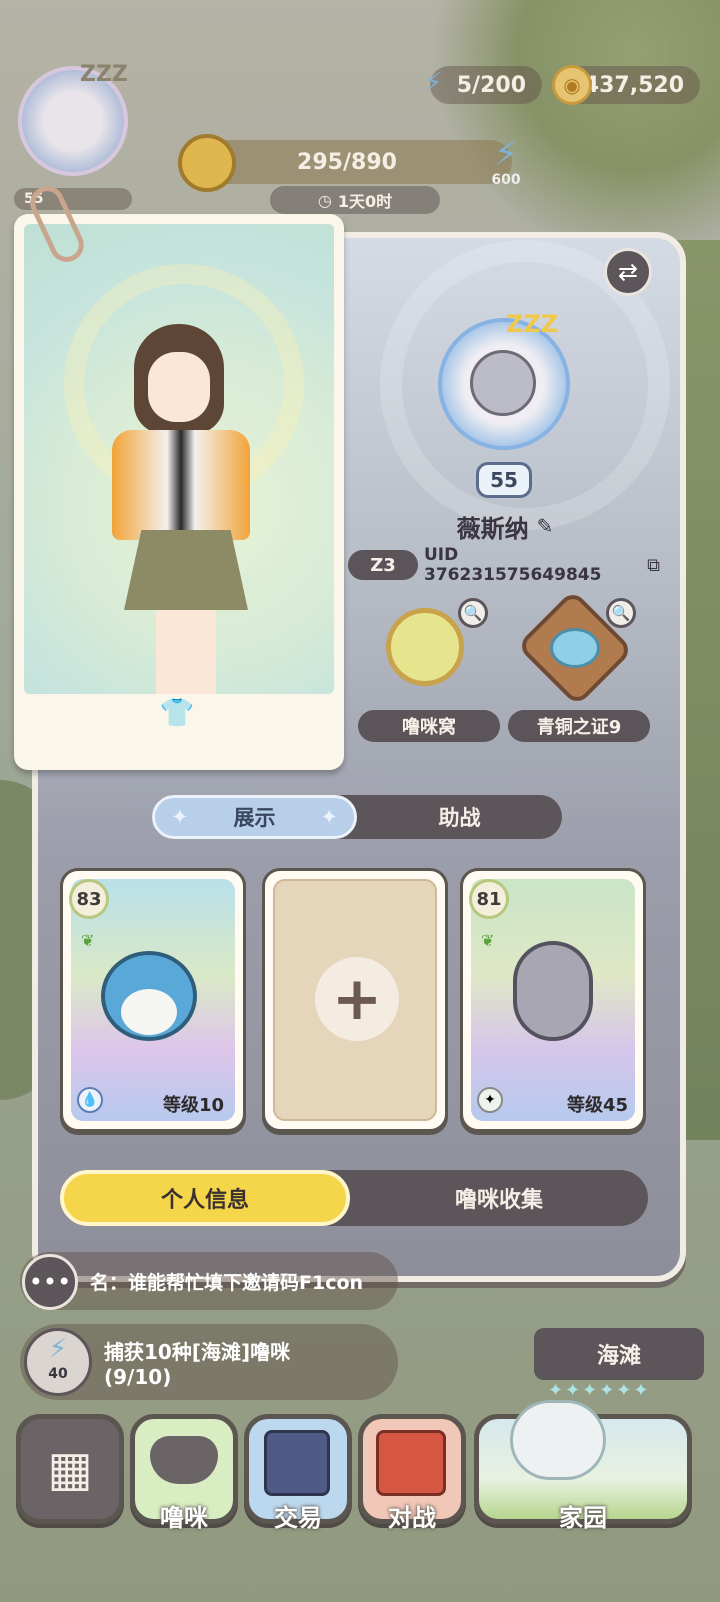 The image size is (720, 1602). I want to click on nav-home-label: 家园, so click(583, 1515).